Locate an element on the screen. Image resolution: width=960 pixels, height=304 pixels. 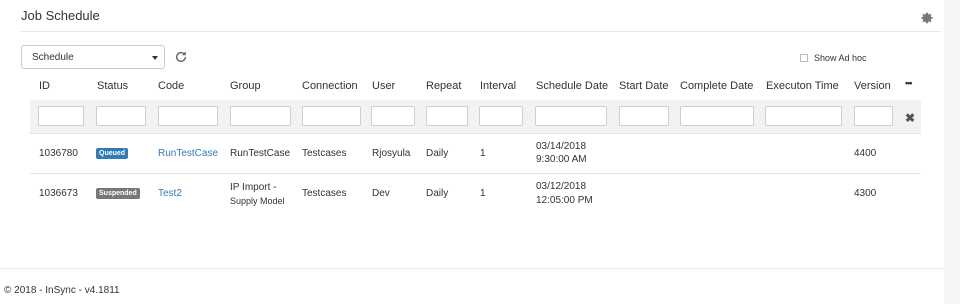
column-header-version: Version is located at coordinates (872, 86).